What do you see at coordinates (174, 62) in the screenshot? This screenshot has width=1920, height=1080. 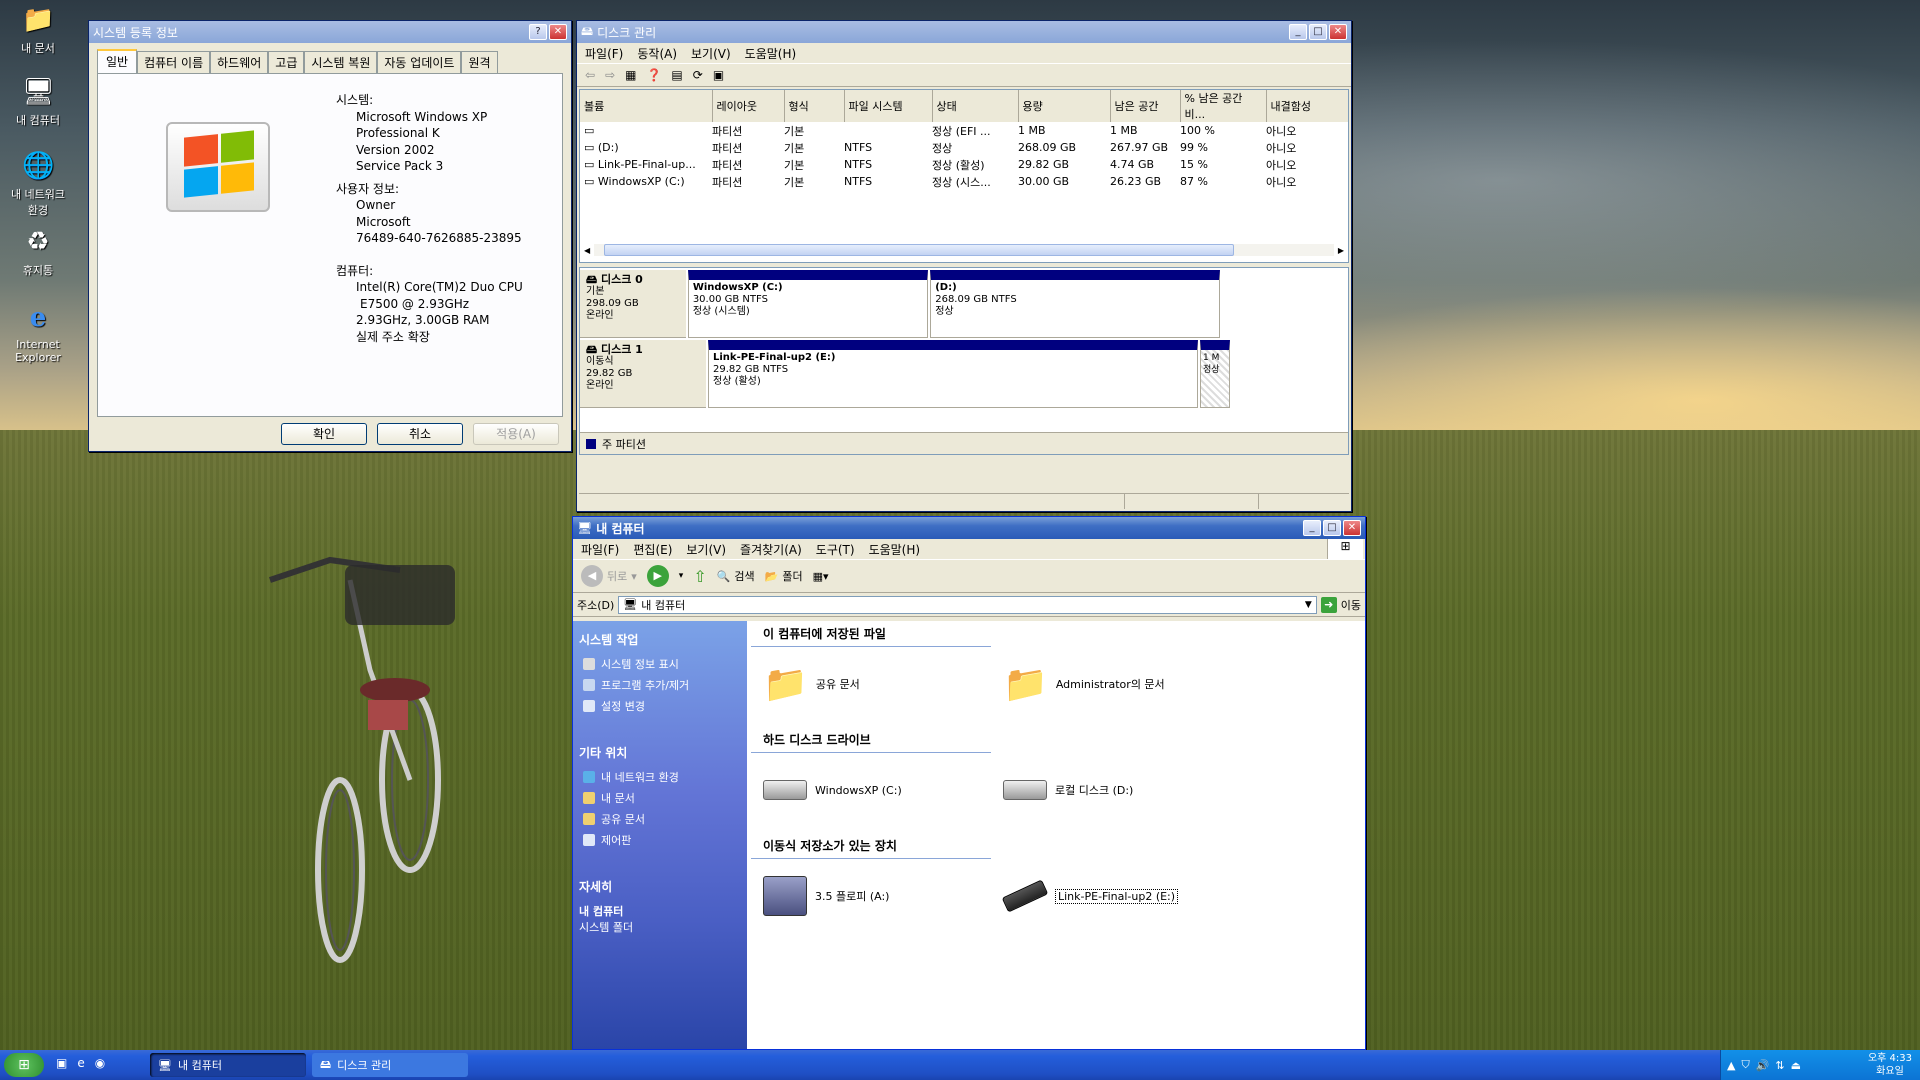 I see `tab-computer-name: 컴퓨터 이름` at bounding box center [174, 62].